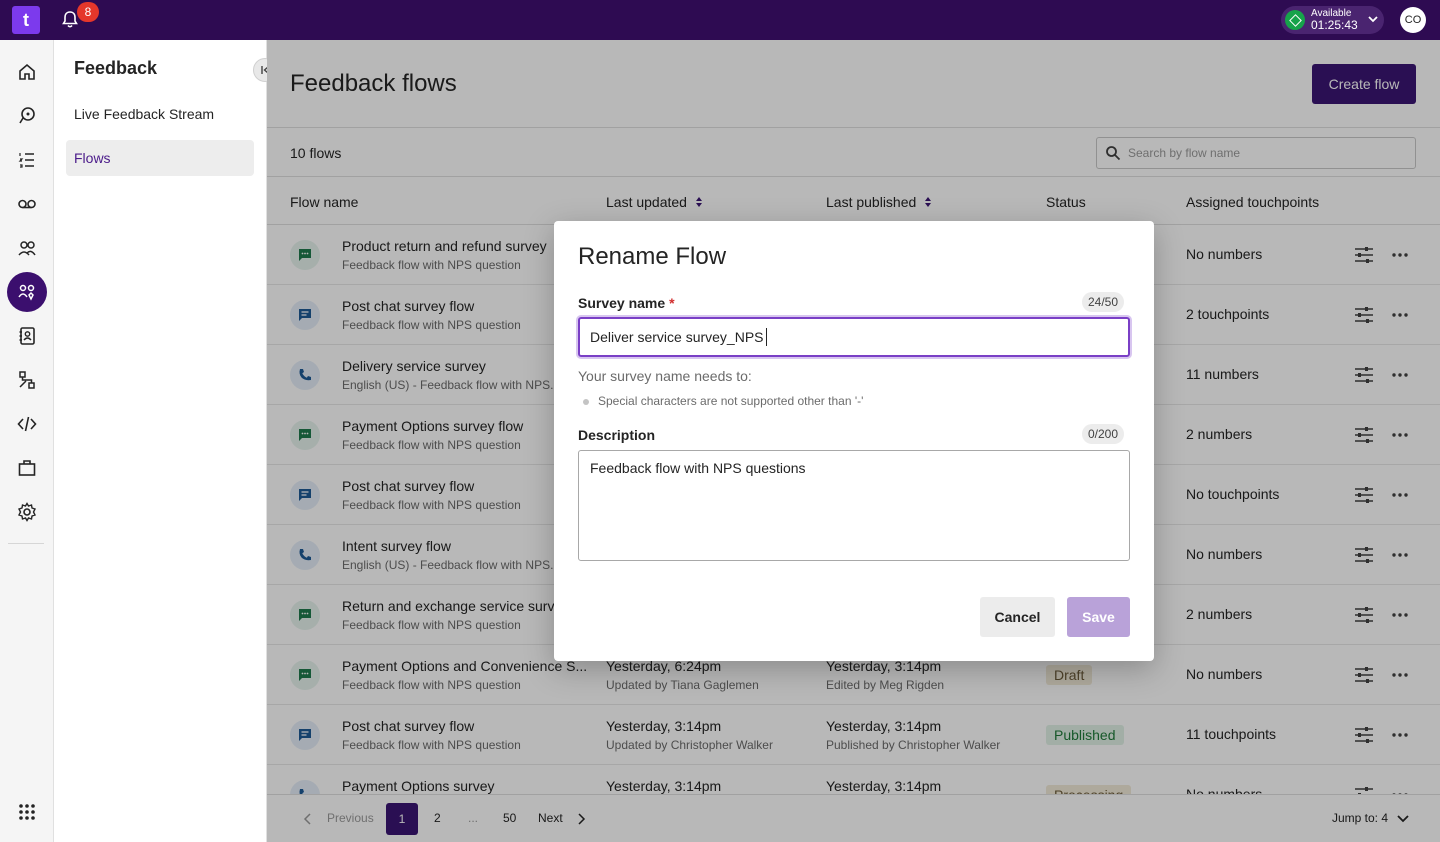 This screenshot has height=842, width=1440. I want to click on description-counter: 0/200, so click(1103, 434).